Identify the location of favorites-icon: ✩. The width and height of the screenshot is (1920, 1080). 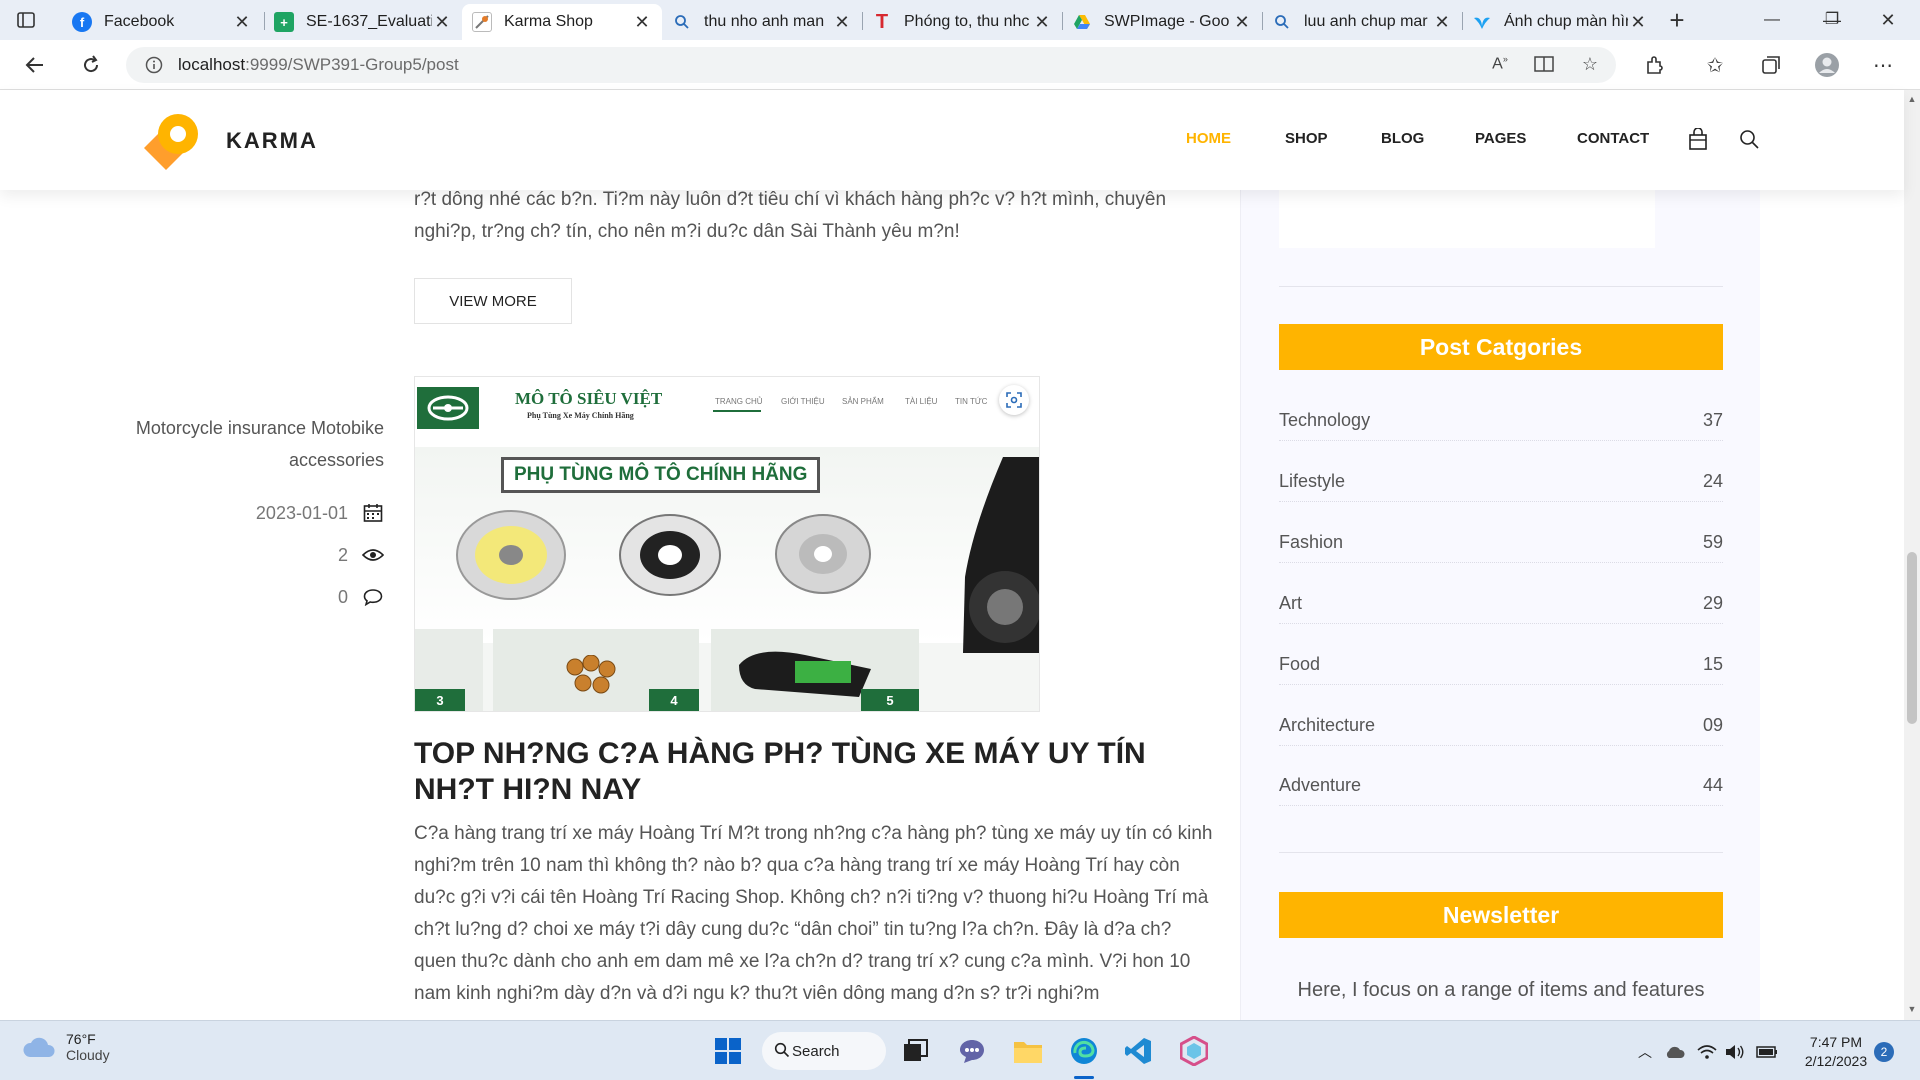
(1715, 65).